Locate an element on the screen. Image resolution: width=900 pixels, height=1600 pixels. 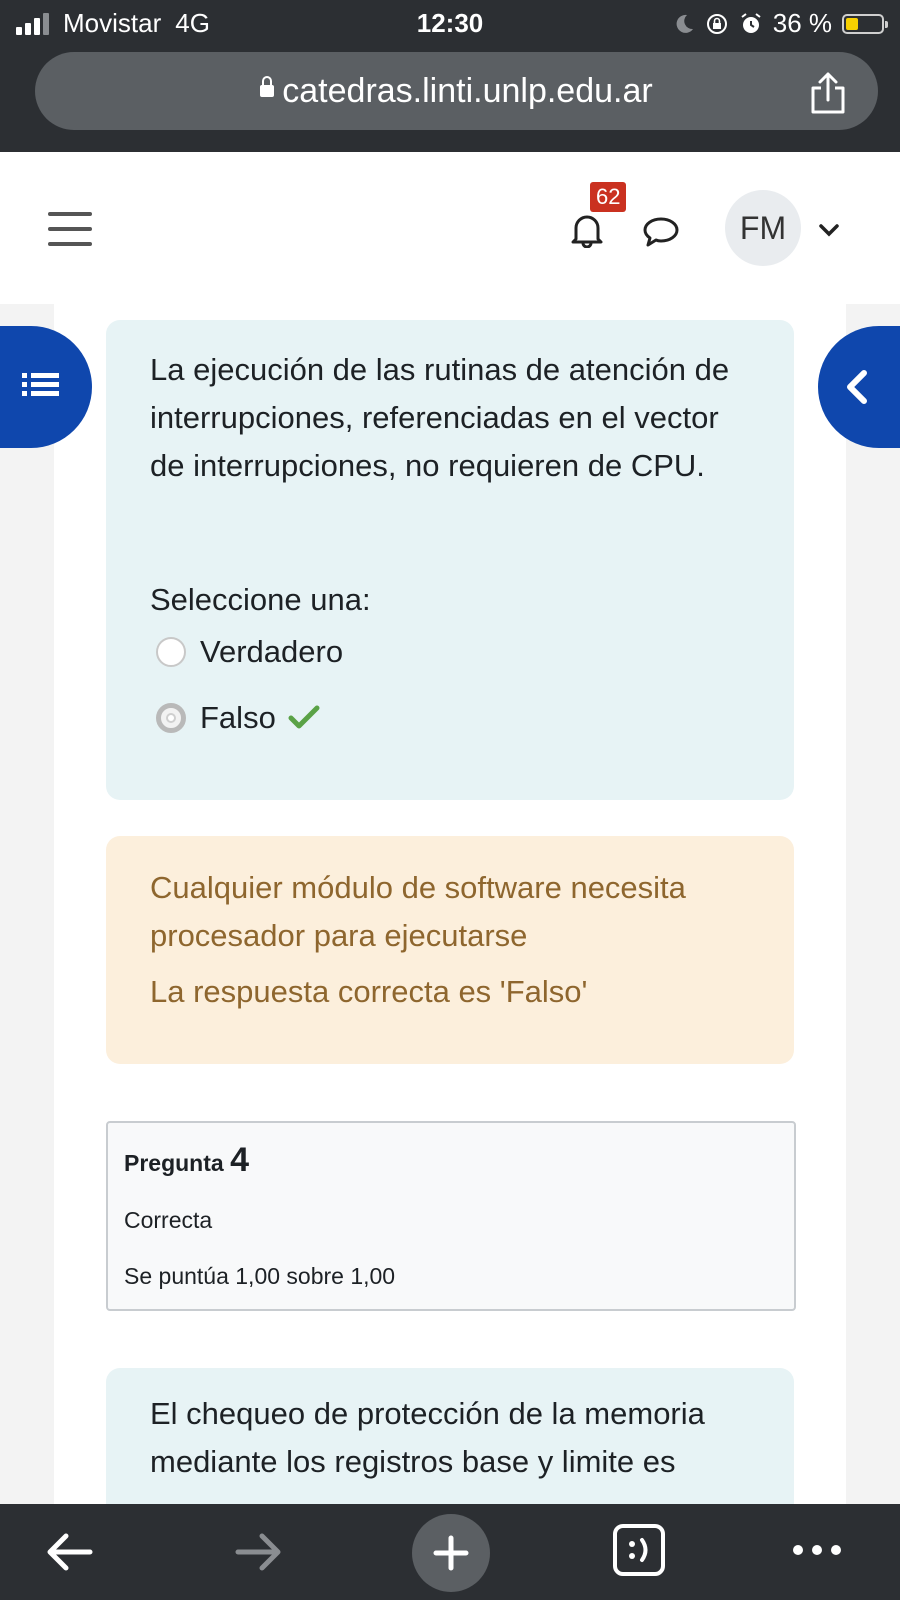
question-number: Pregunta 4 is located at coordinates (186, 1160).